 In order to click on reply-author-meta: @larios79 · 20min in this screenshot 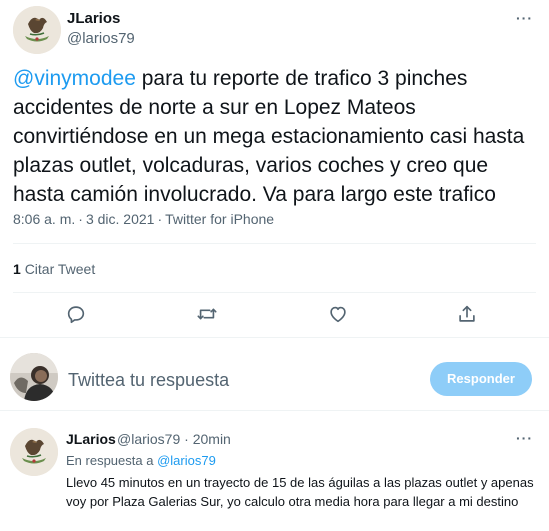, I will do `click(174, 439)`.